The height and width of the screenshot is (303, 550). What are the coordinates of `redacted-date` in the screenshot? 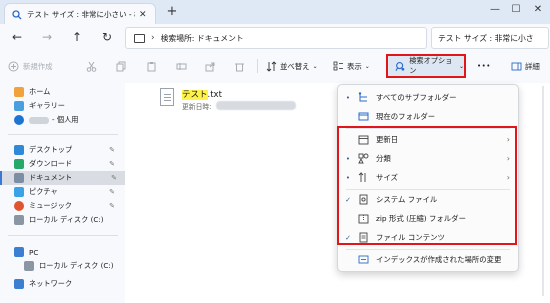 It's located at (256, 105).